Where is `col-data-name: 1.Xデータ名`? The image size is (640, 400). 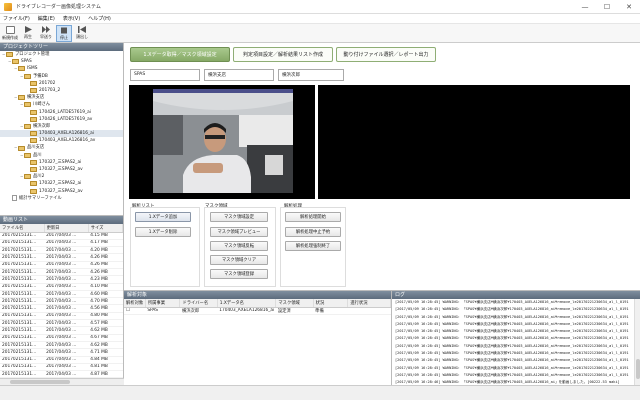 col-data-name: 1.Xデータ名 is located at coordinates (247, 303).